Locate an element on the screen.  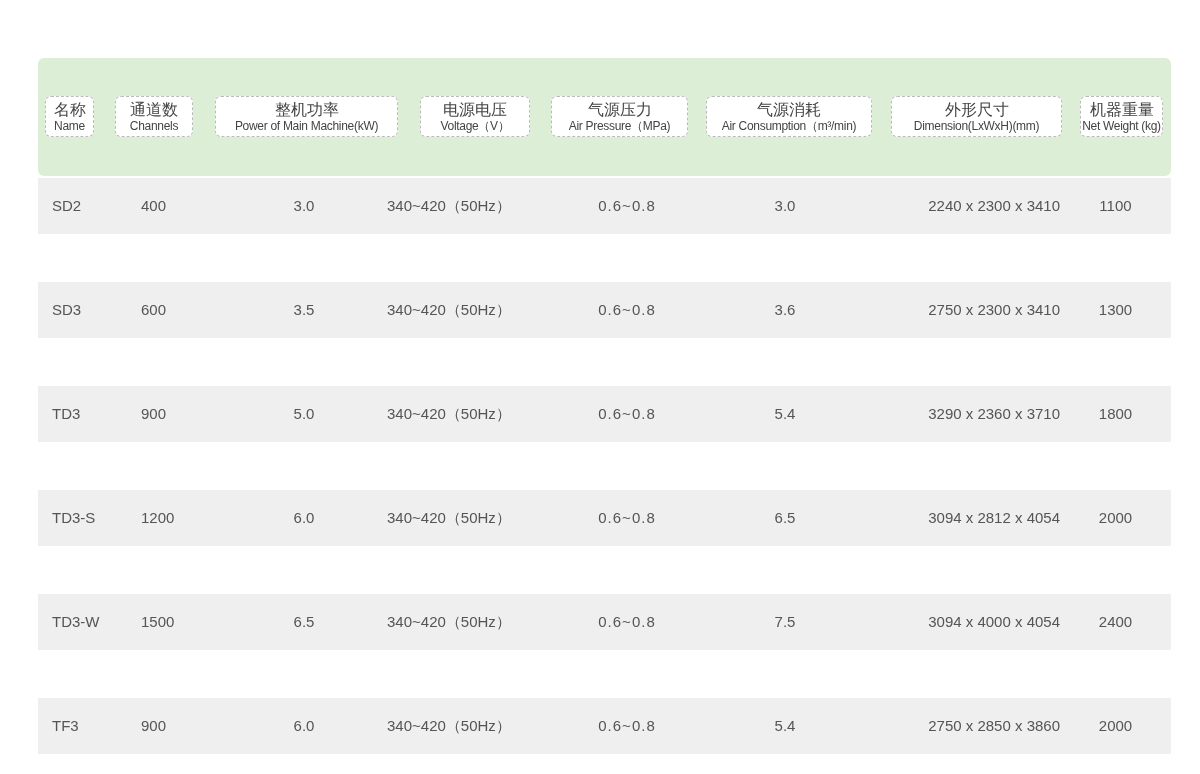
column-header: 电源电压 Voltage（V） is located at coordinates (475, 116).